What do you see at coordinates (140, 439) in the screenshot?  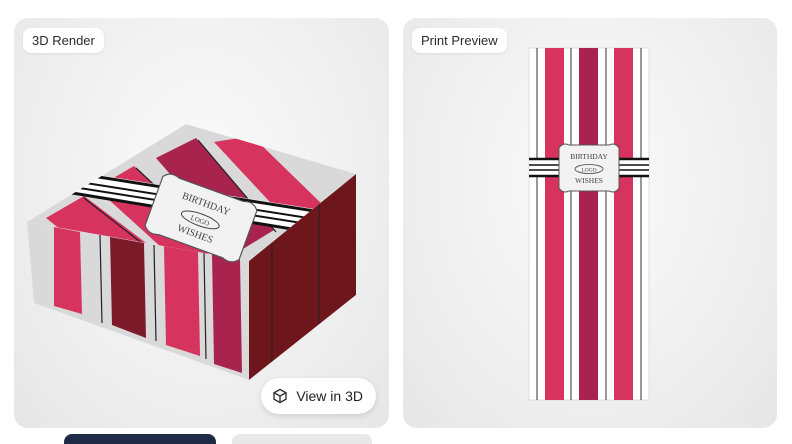 I see `bottom-button-dark` at bounding box center [140, 439].